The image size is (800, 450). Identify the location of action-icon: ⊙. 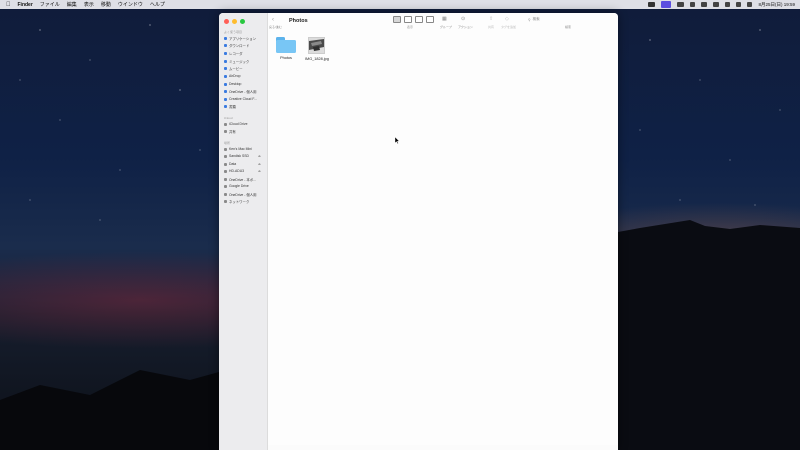
(463, 19).